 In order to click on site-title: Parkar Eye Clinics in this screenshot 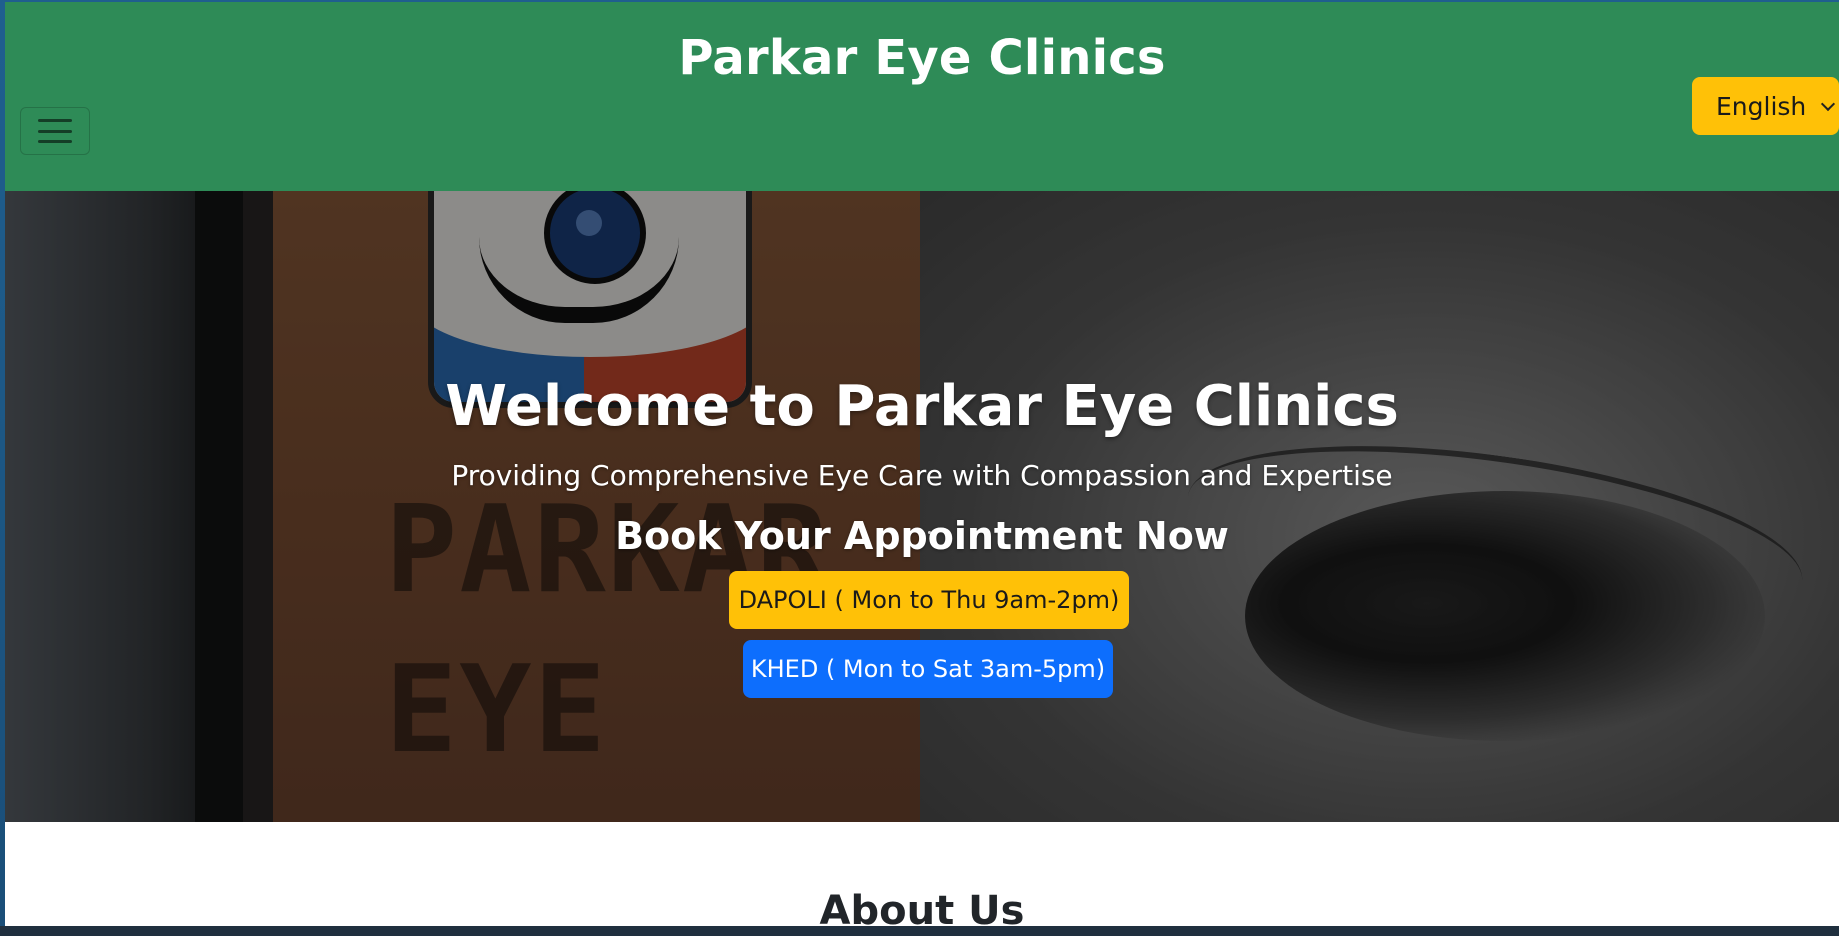, I will do `click(922, 58)`.